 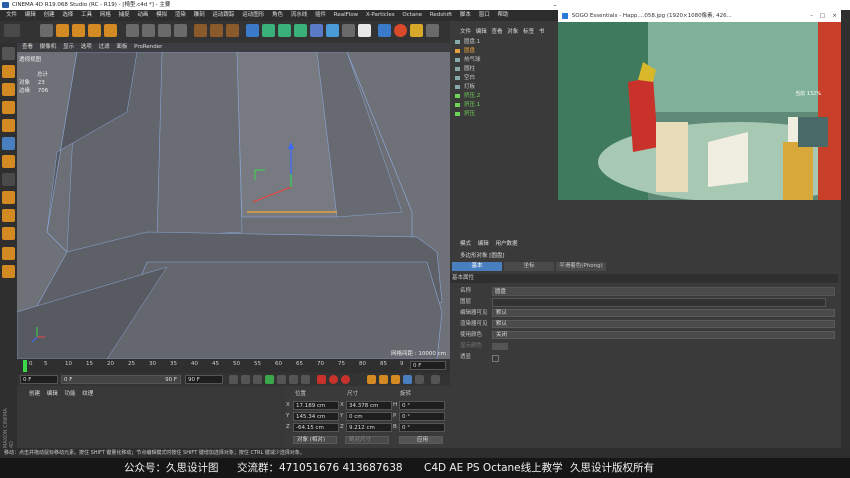 What do you see at coordinates (542, 32) in the screenshot?
I see `om-menu-bookmarks: 书` at bounding box center [542, 32].